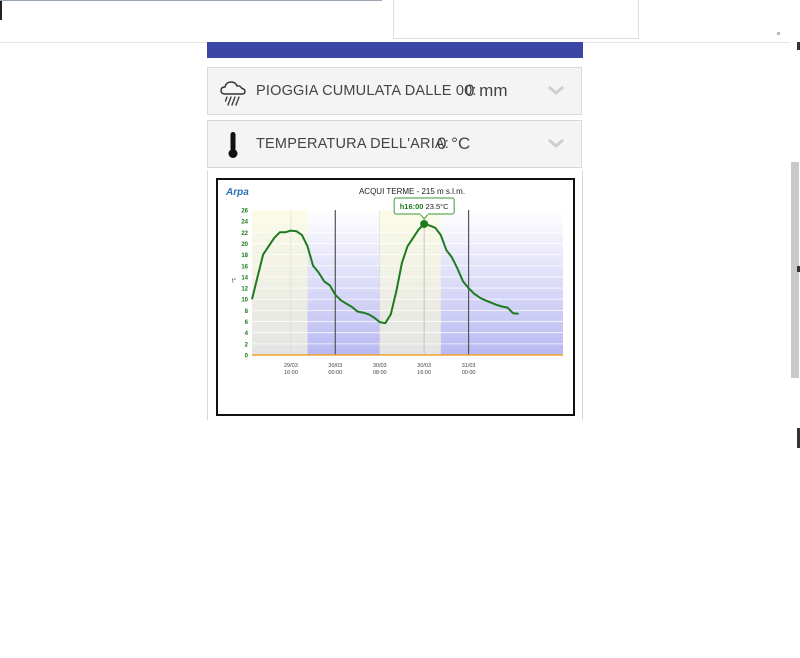 This screenshot has height=658, width=800. What do you see at coordinates (395, 50) in the screenshot?
I see `station-header-banner` at bounding box center [395, 50].